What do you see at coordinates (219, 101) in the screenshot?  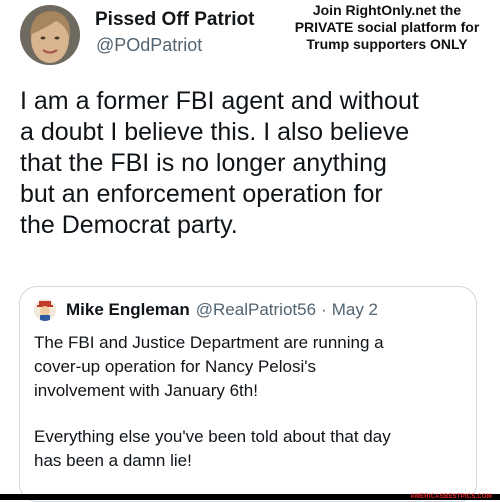 I see `tweet-line: I am a former FBI agent and without` at bounding box center [219, 101].